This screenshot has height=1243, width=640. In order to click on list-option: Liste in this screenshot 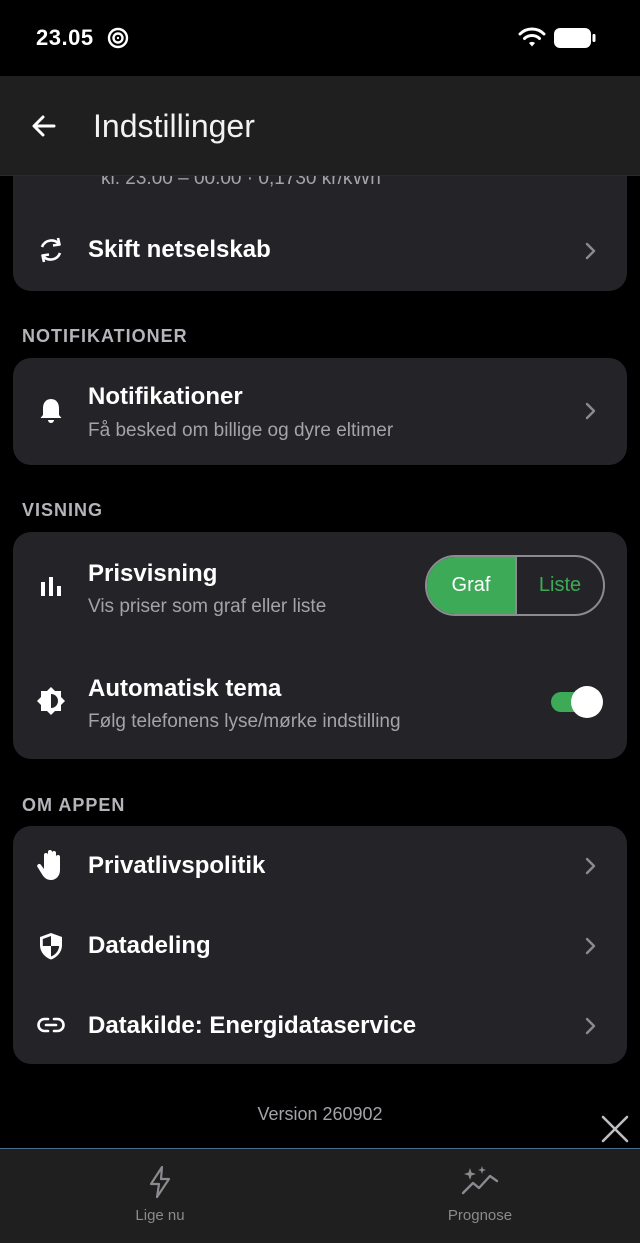, I will do `click(559, 585)`.